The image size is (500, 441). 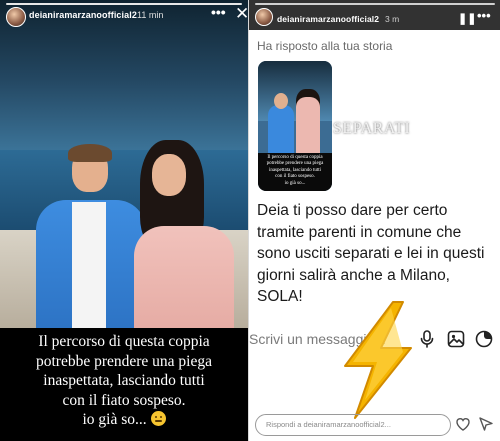 What do you see at coordinates (241, 14) in the screenshot?
I see `close-icon: ✕` at bounding box center [241, 14].